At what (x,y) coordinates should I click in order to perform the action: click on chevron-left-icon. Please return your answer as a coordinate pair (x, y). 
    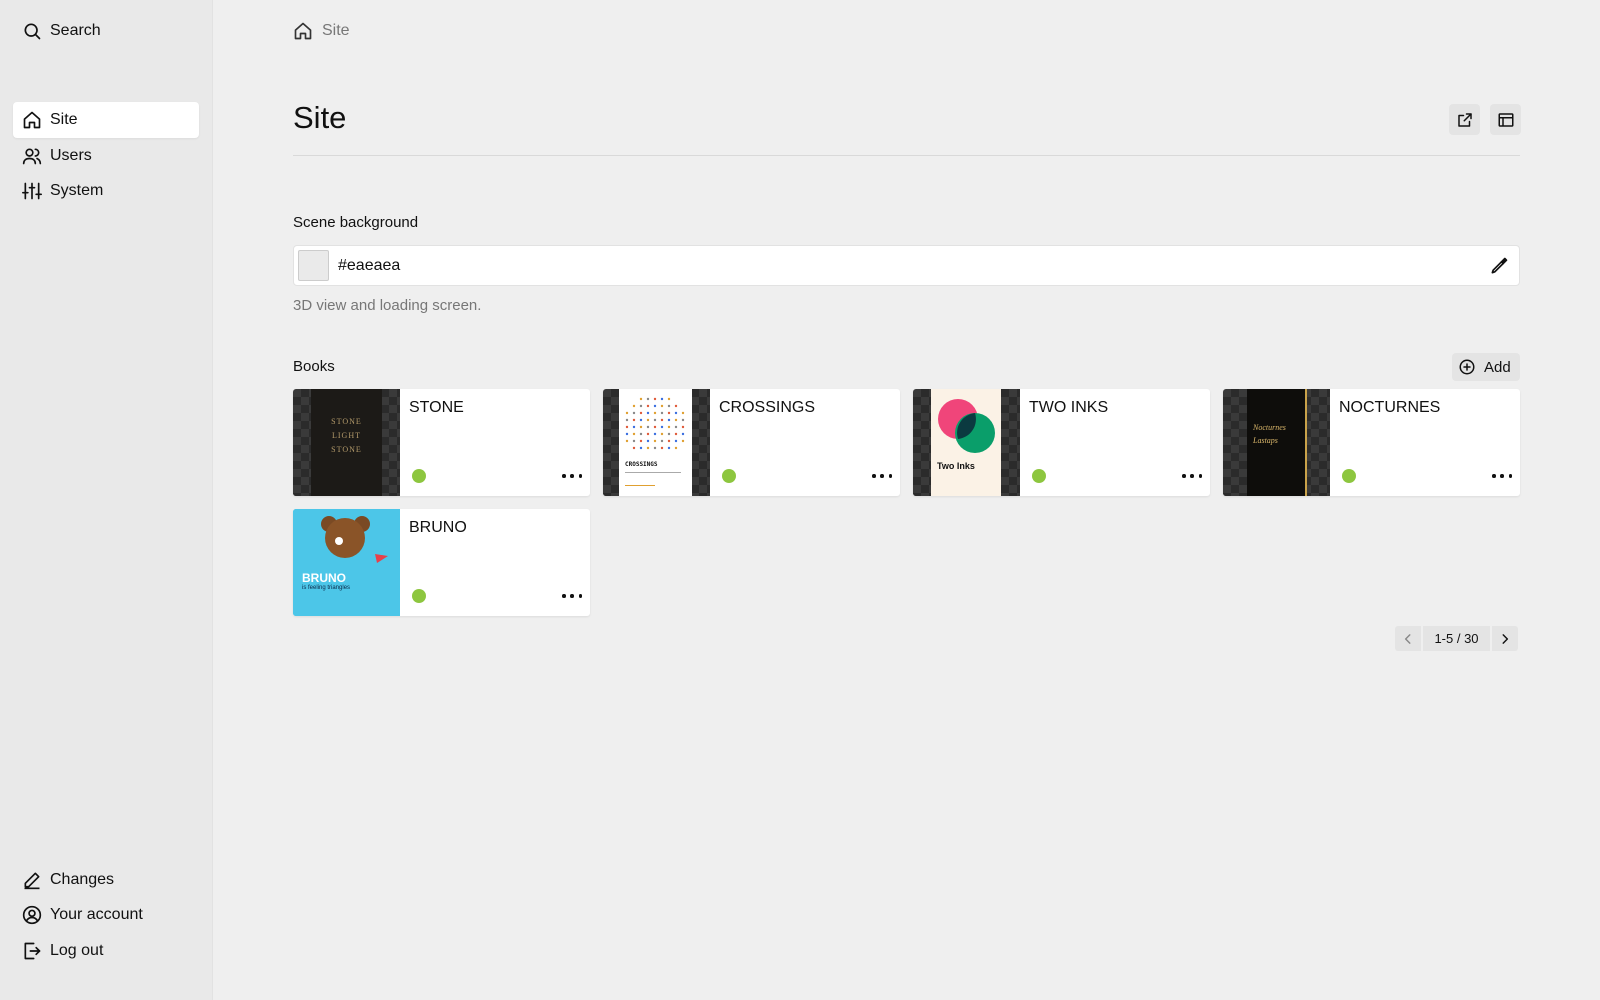
    Looking at the image, I should click on (1407, 638).